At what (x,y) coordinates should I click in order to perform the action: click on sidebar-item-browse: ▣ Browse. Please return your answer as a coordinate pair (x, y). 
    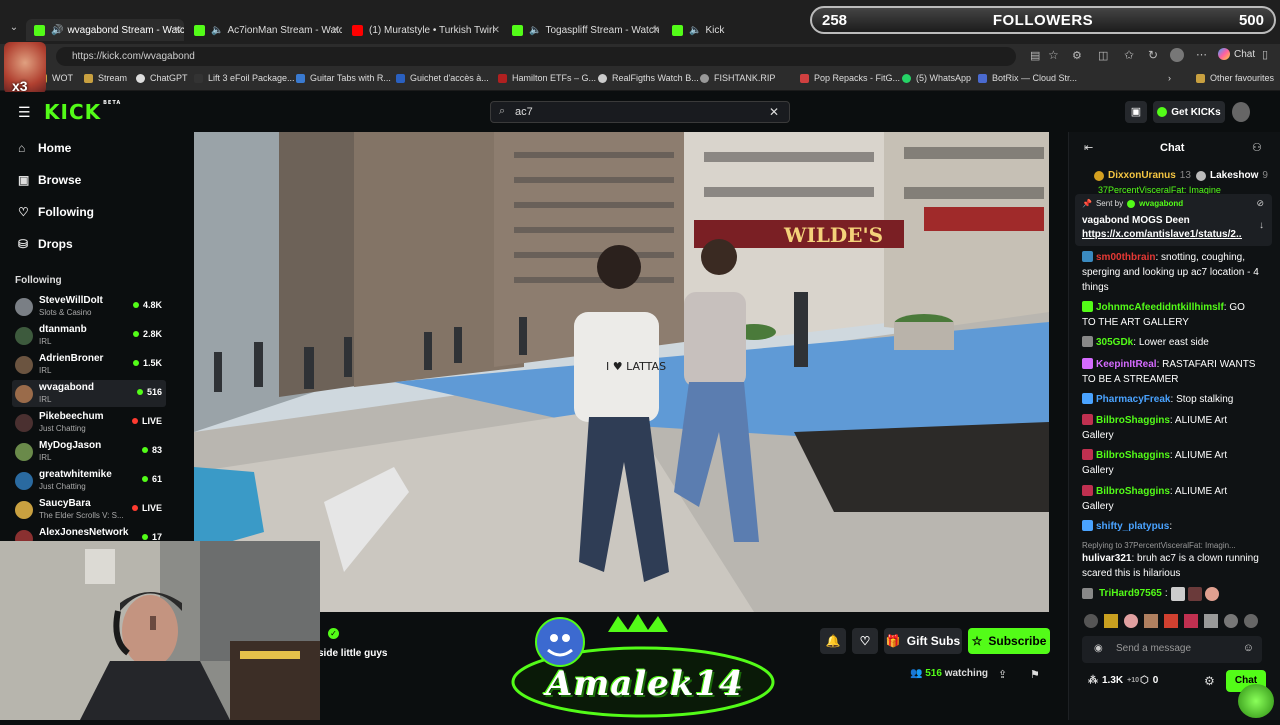
    Looking at the image, I should click on (49, 180).